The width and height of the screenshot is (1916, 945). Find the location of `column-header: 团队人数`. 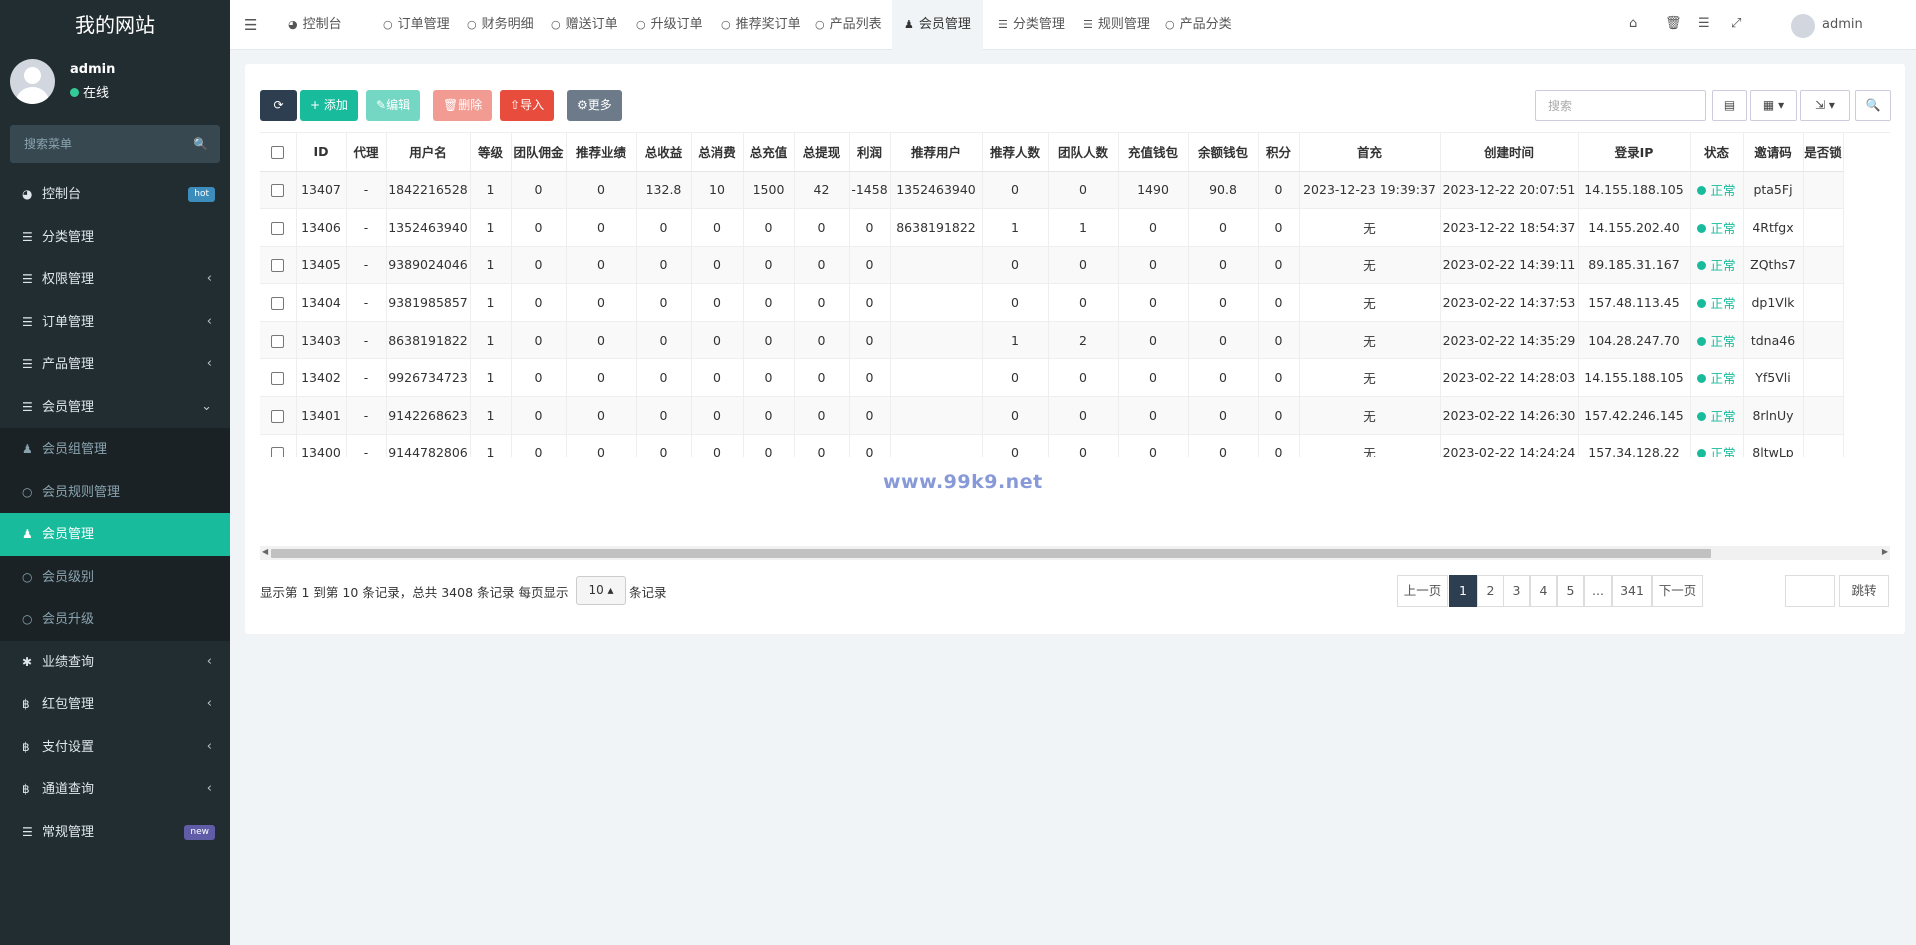

column-header: 团队人数 is located at coordinates (1083, 152).